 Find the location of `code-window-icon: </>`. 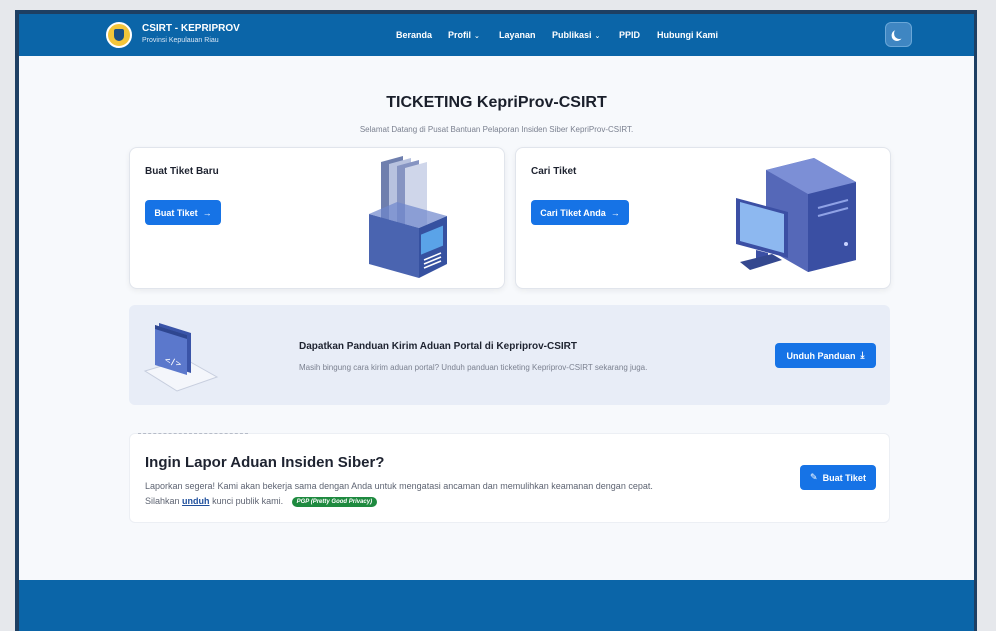

code-window-icon: </> is located at coordinates (181, 357).